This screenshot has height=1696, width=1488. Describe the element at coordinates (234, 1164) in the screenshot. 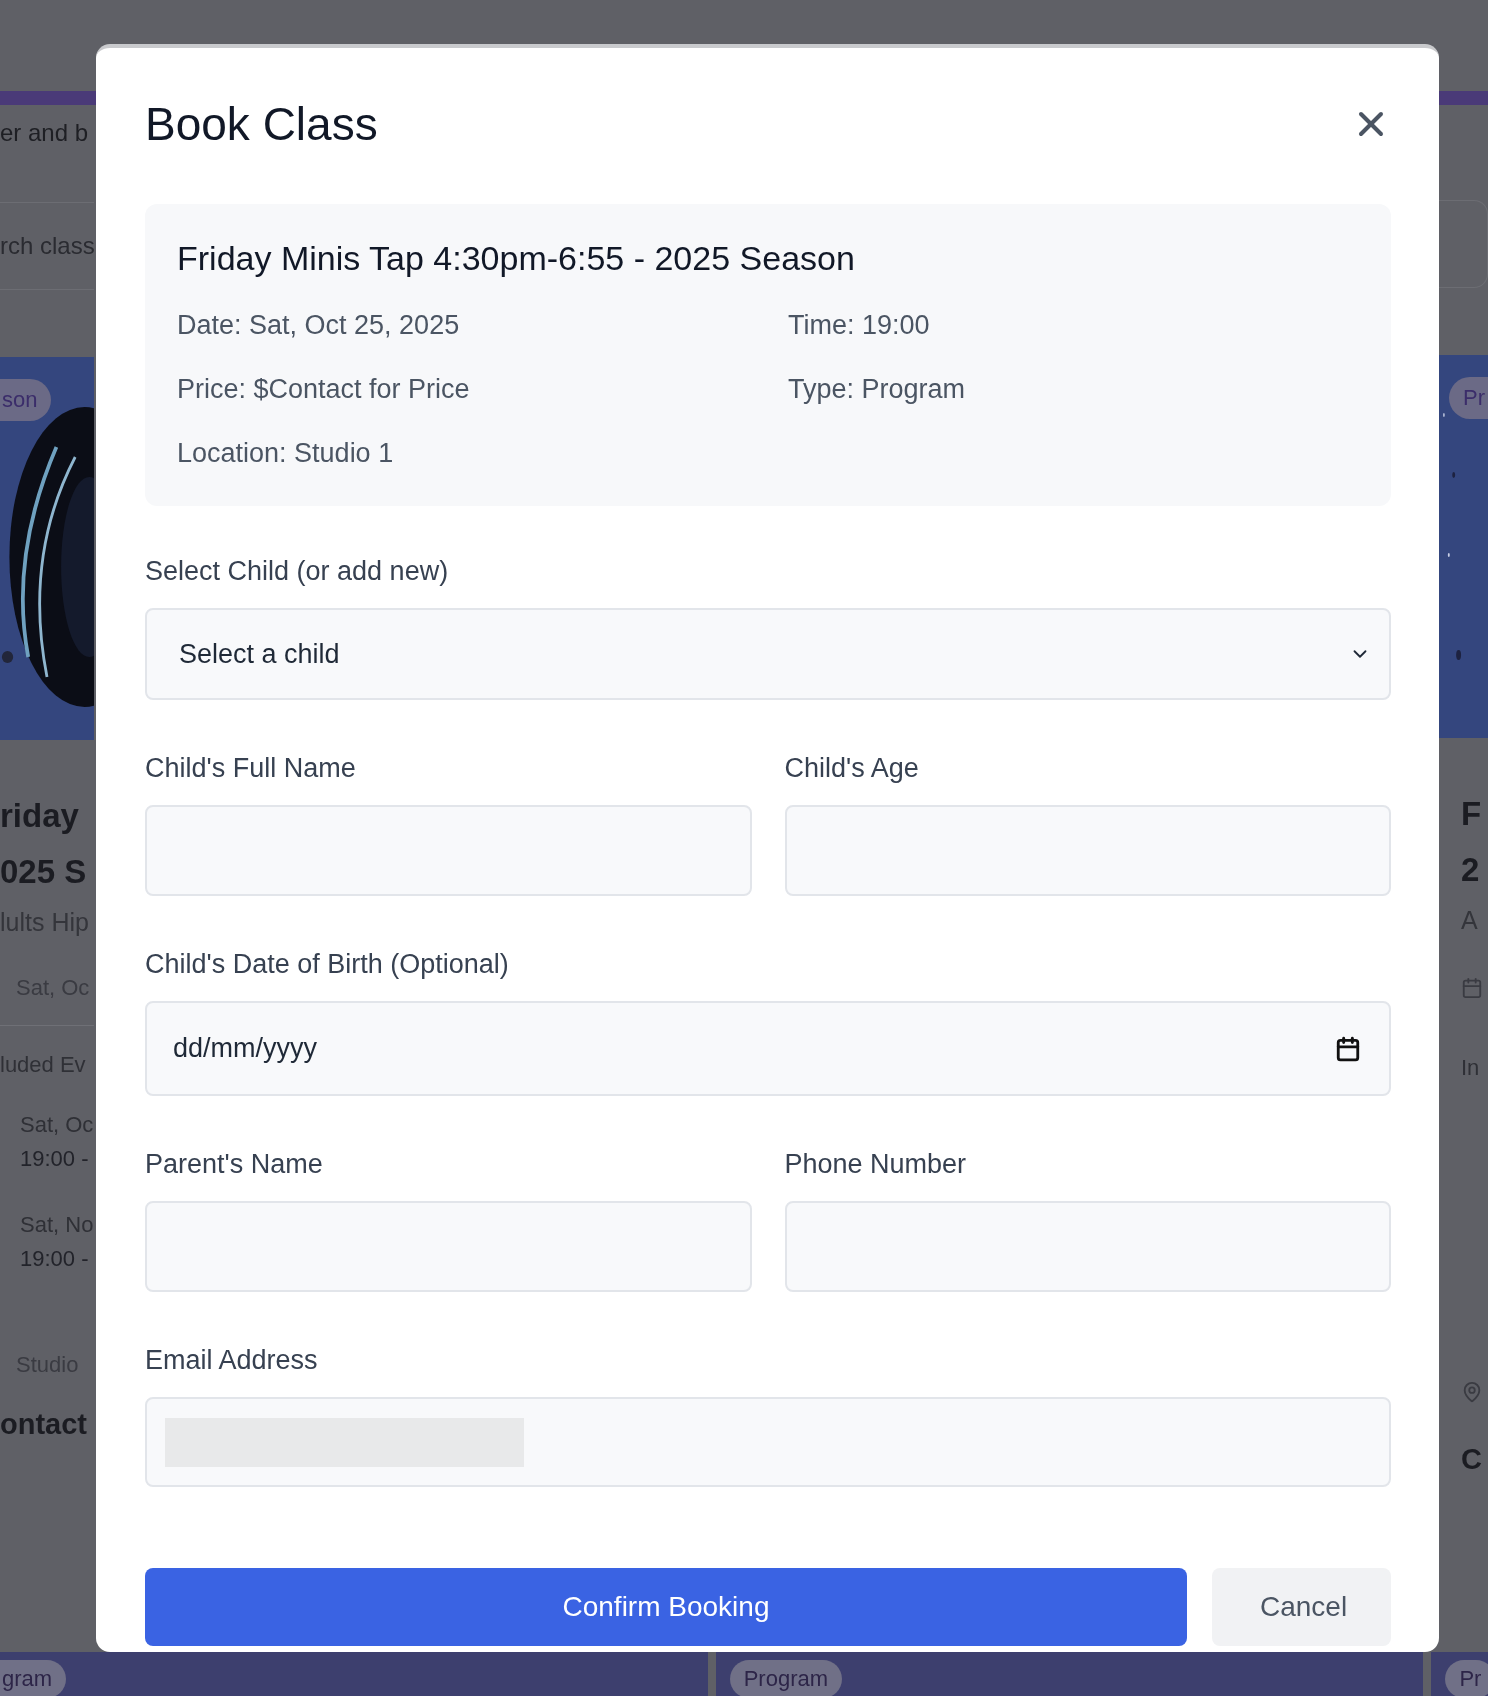

I see `field-label: Parent's Name` at that location.